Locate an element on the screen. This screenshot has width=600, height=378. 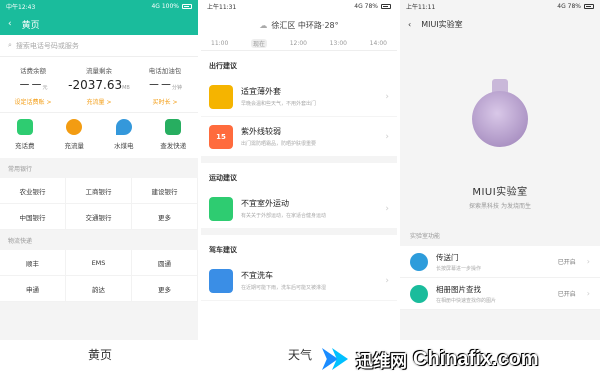
dumbbell-icon is located at coordinates (221, 208).